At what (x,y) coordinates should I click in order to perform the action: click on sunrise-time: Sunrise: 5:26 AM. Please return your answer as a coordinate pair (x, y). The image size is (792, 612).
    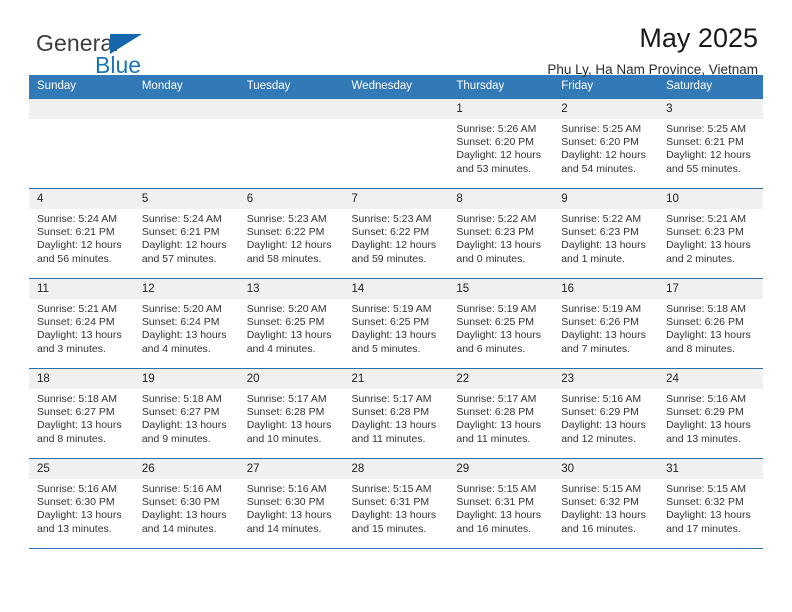
    Looking at the image, I should click on (496, 129).